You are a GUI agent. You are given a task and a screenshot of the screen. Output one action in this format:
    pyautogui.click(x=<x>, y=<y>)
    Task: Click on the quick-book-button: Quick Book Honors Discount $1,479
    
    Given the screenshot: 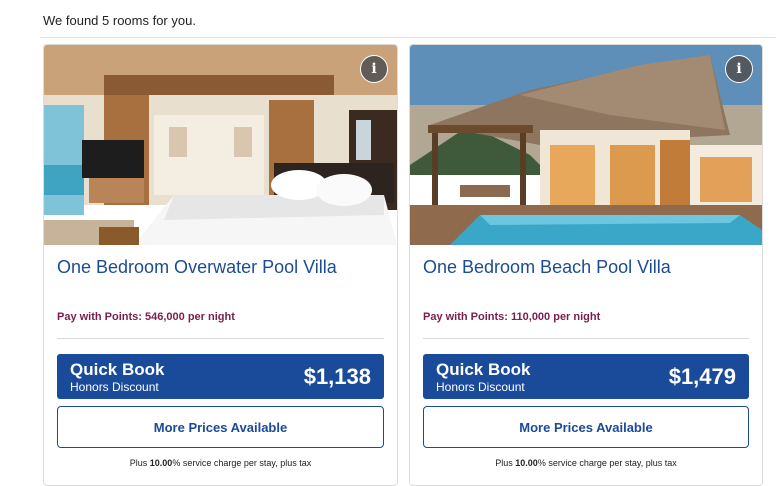 What is the action you would take?
    pyautogui.click(x=586, y=376)
    